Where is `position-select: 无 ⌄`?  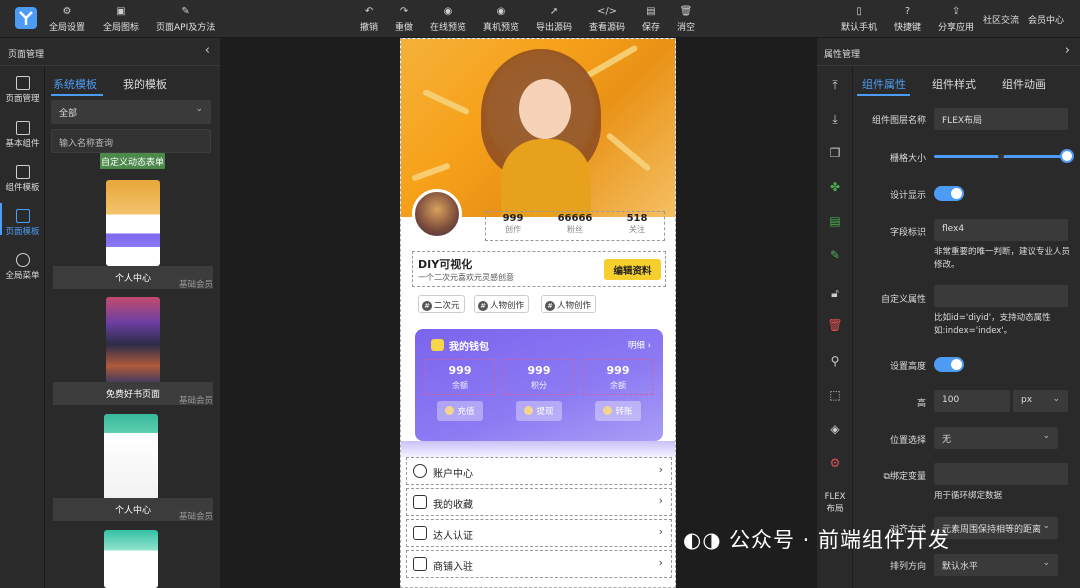
position-select: 无 ⌄ is located at coordinates (996, 438).